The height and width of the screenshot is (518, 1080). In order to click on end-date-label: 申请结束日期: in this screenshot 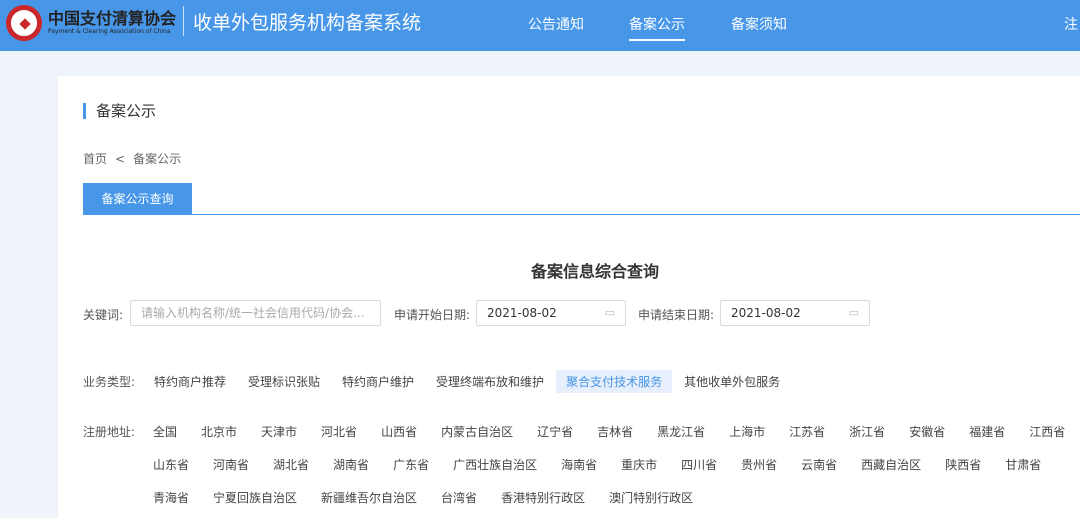, I will do `click(676, 315)`.